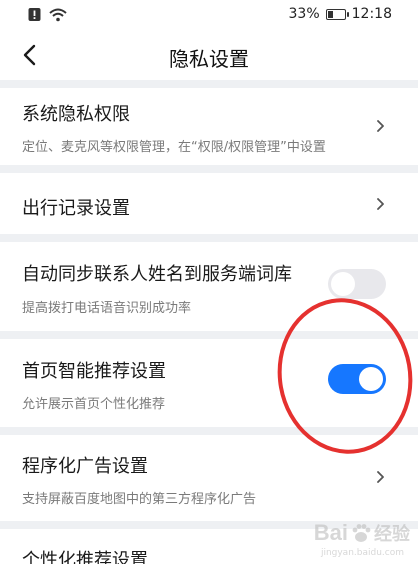 This screenshot has height=564, width=418. Describe the element at coordinates (337, 14) in the screenshot. I see `battery-icon` at that location.